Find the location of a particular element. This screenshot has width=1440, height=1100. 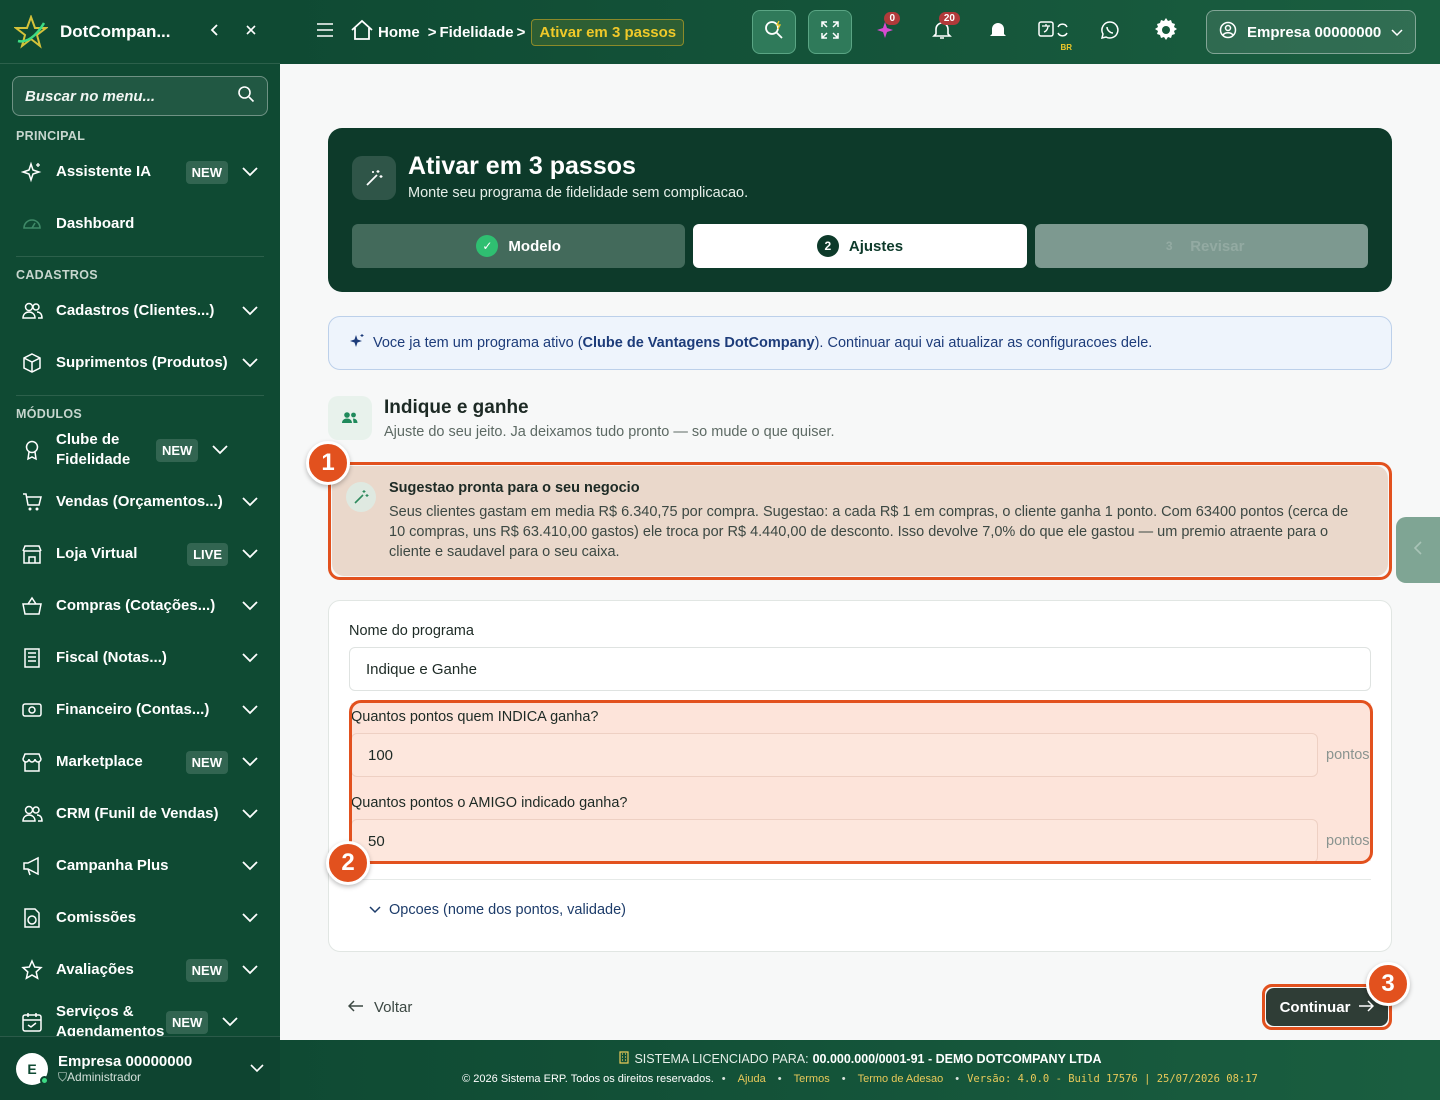

sidebar-item-loja-virtual: Loja Virtual LIVE is located at coordinates (140, 554).